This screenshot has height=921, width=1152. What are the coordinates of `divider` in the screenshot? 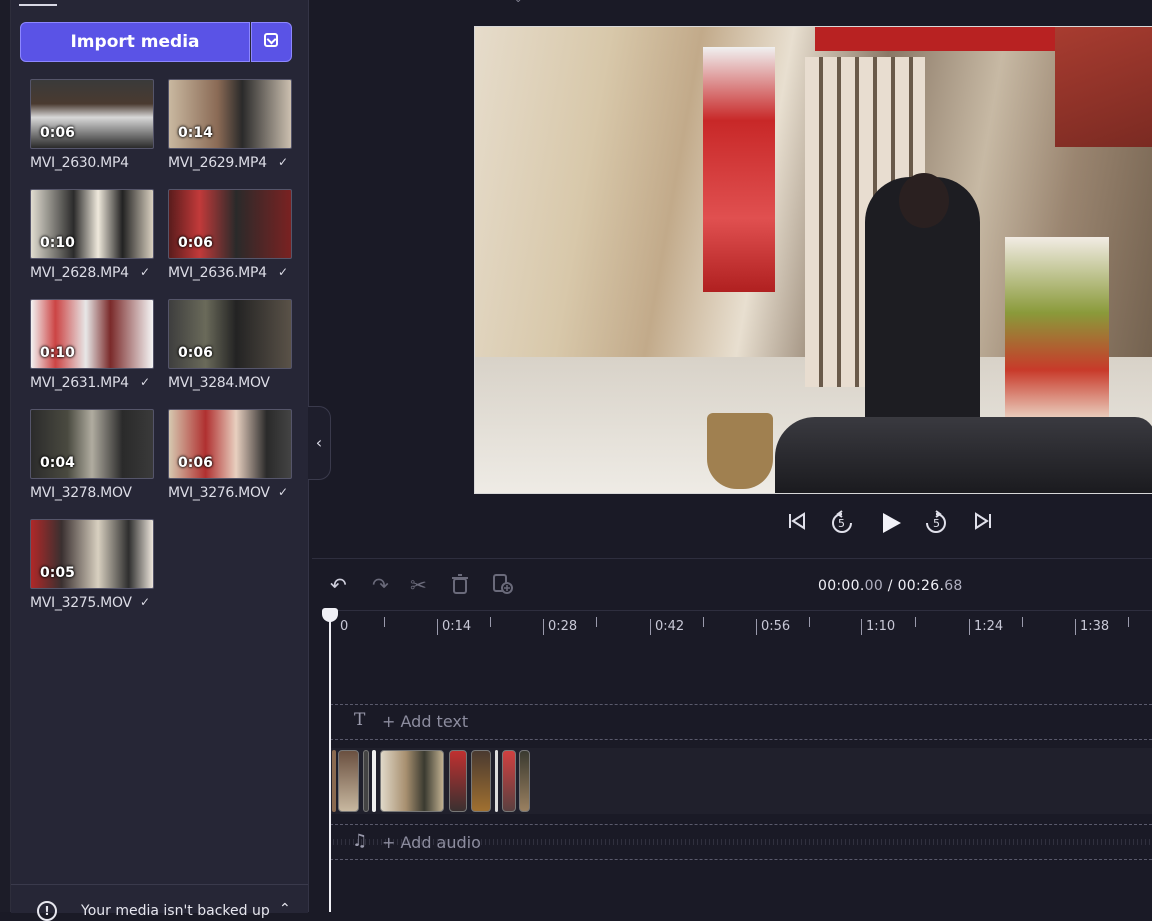 It's located at (732, 558).